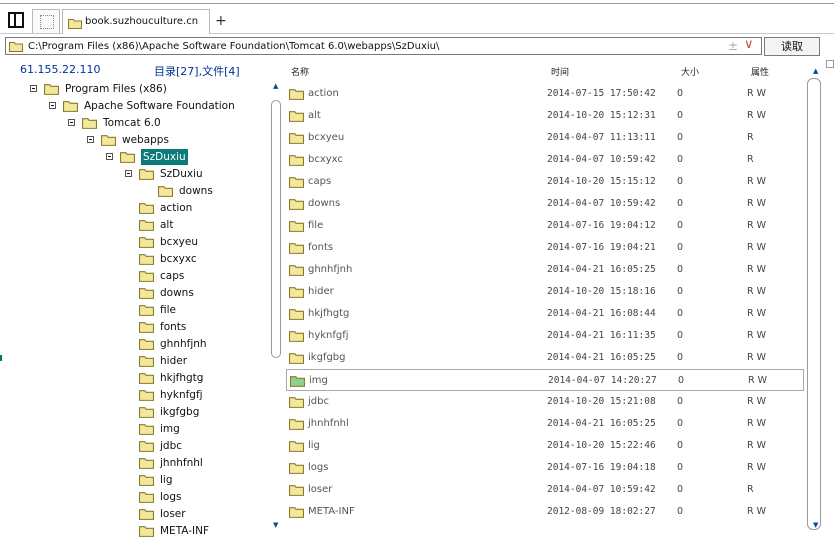 This screenshot has height=543, width=834. I want to click on file-name: action, so click(323, 93).